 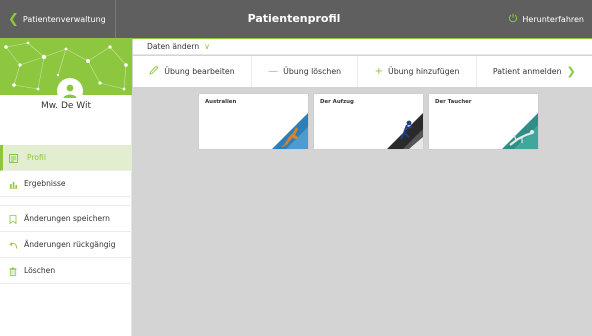 I want to click on edit-exercise-label: Übung bearbeiten, so click(x=199, y=71).